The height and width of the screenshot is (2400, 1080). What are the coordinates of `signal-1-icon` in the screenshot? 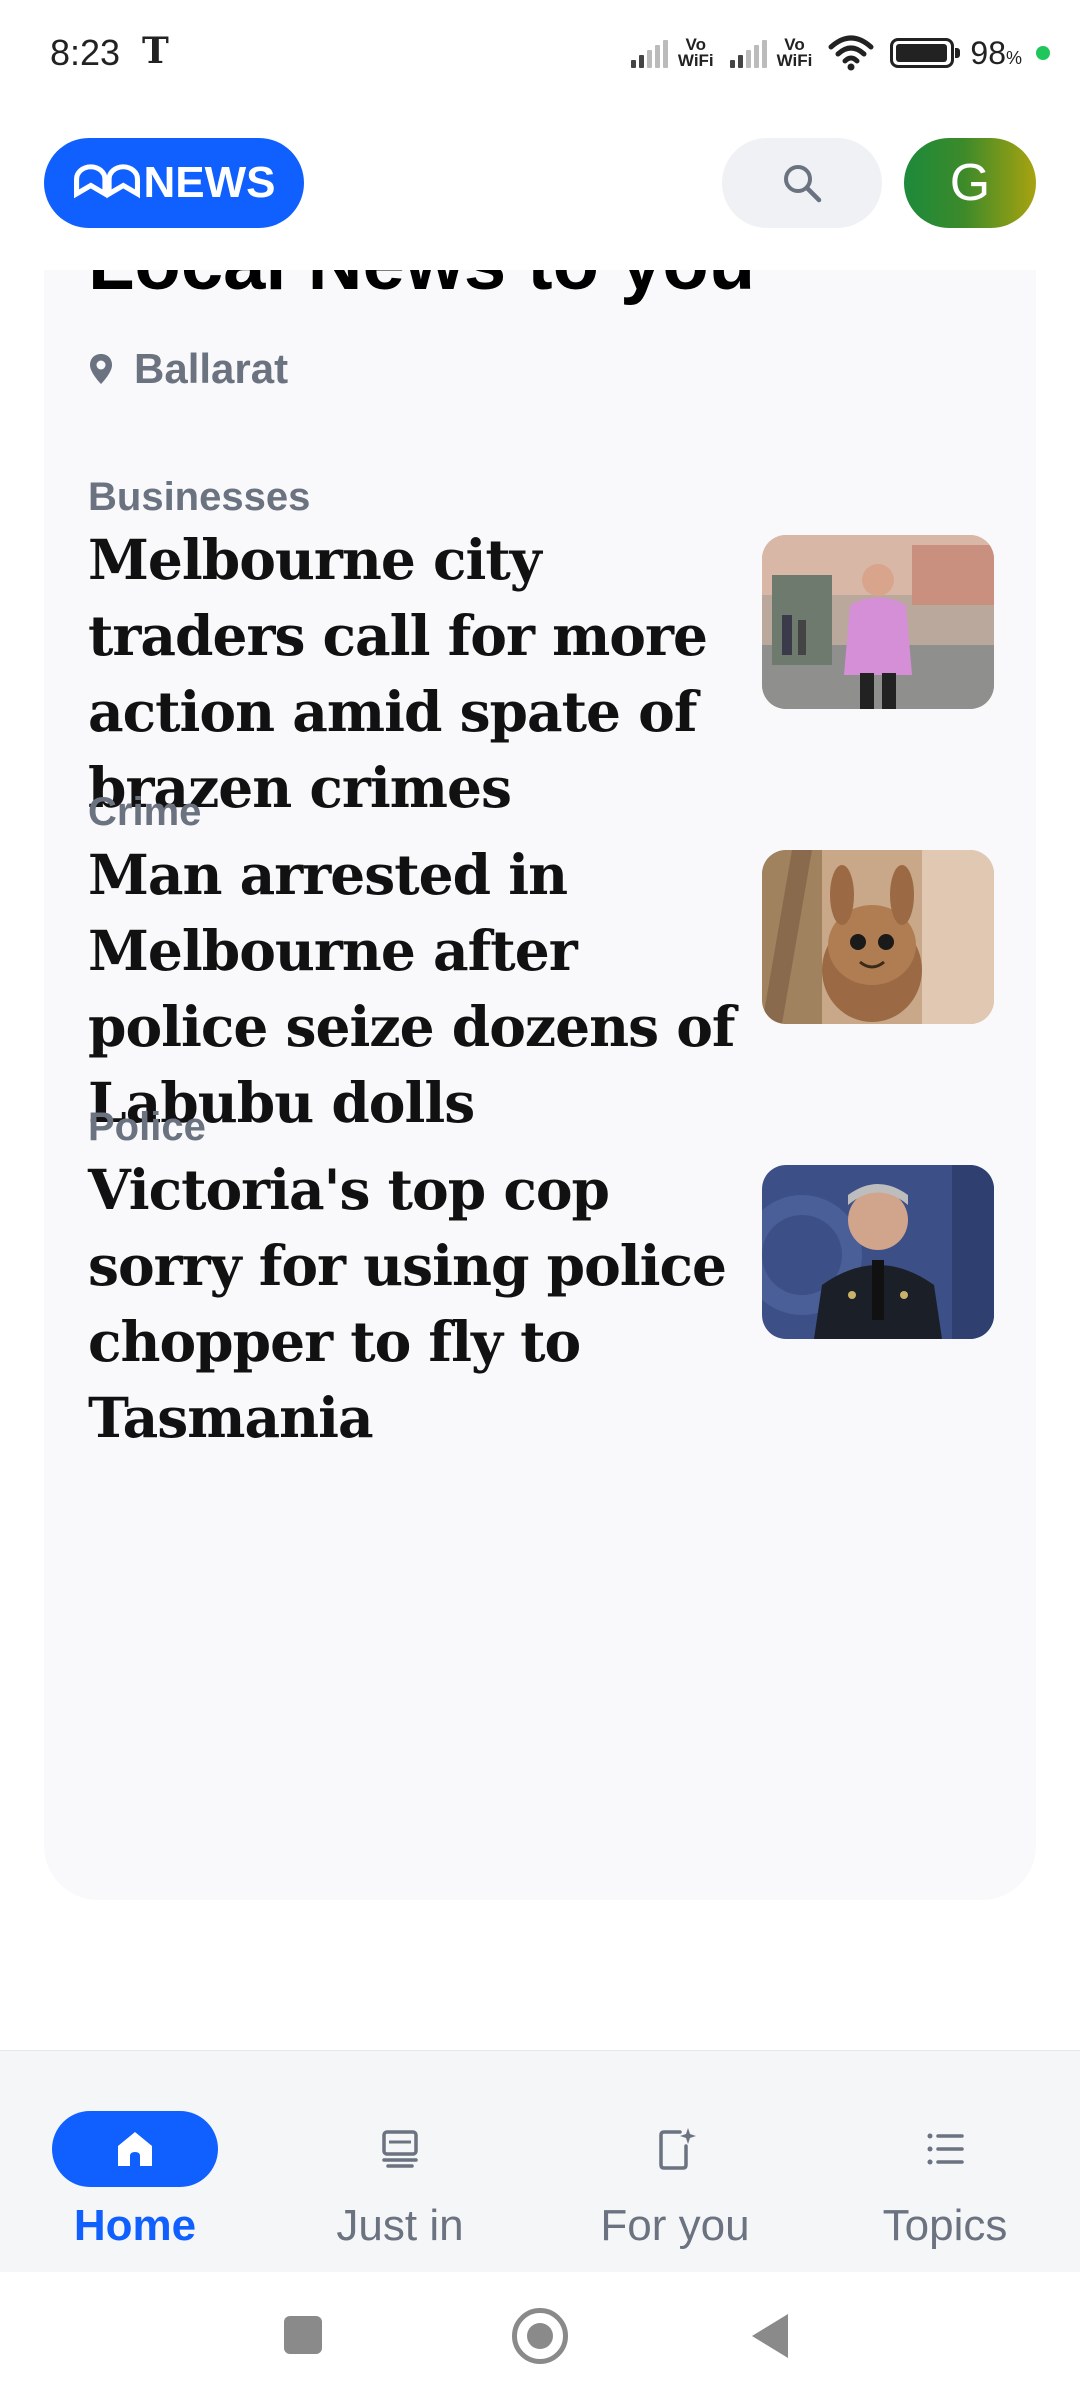 It's located at (649, 53).